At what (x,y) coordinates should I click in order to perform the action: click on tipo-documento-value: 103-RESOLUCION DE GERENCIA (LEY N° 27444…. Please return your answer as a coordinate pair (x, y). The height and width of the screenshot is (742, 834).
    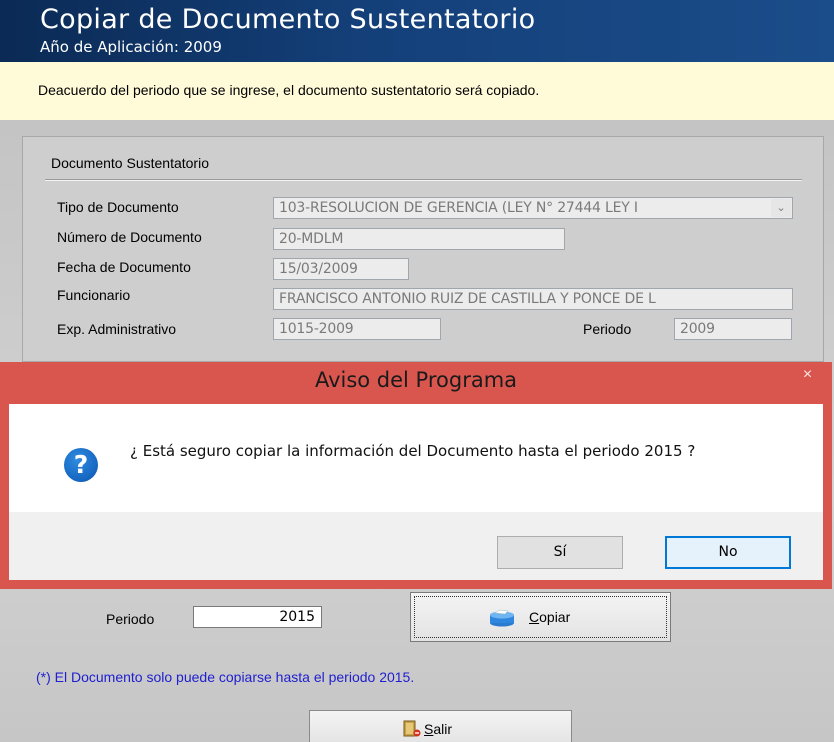
    Looking at the image, I should click on (458, 208).